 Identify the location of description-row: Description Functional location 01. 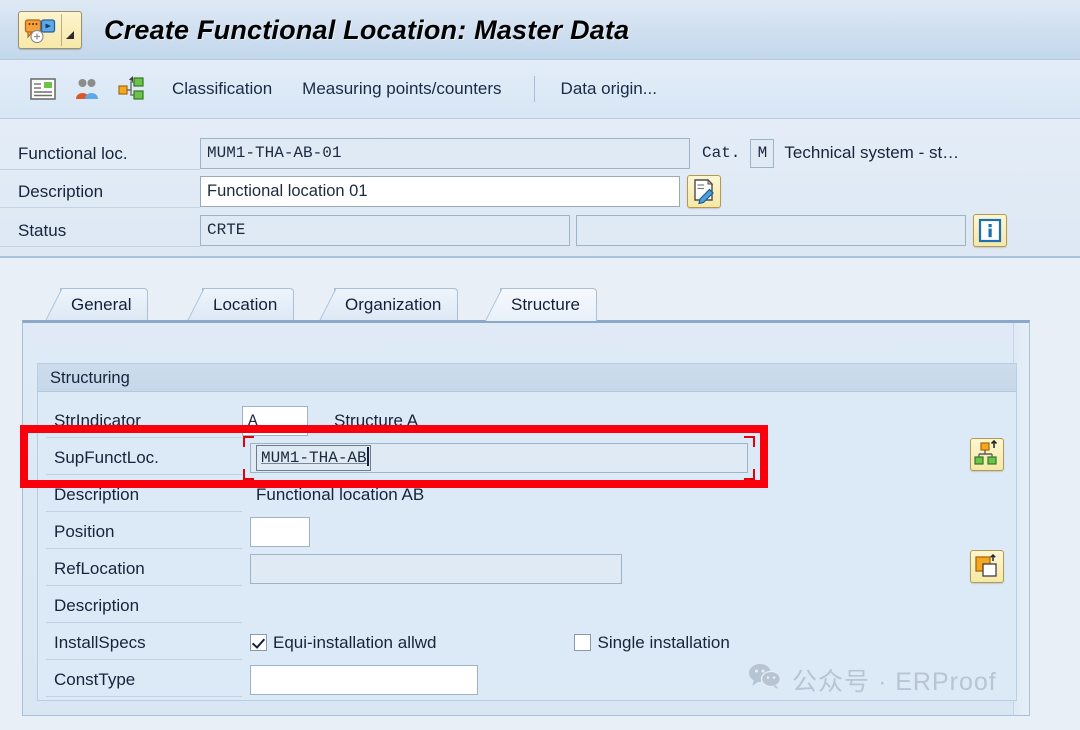
(540, 191).